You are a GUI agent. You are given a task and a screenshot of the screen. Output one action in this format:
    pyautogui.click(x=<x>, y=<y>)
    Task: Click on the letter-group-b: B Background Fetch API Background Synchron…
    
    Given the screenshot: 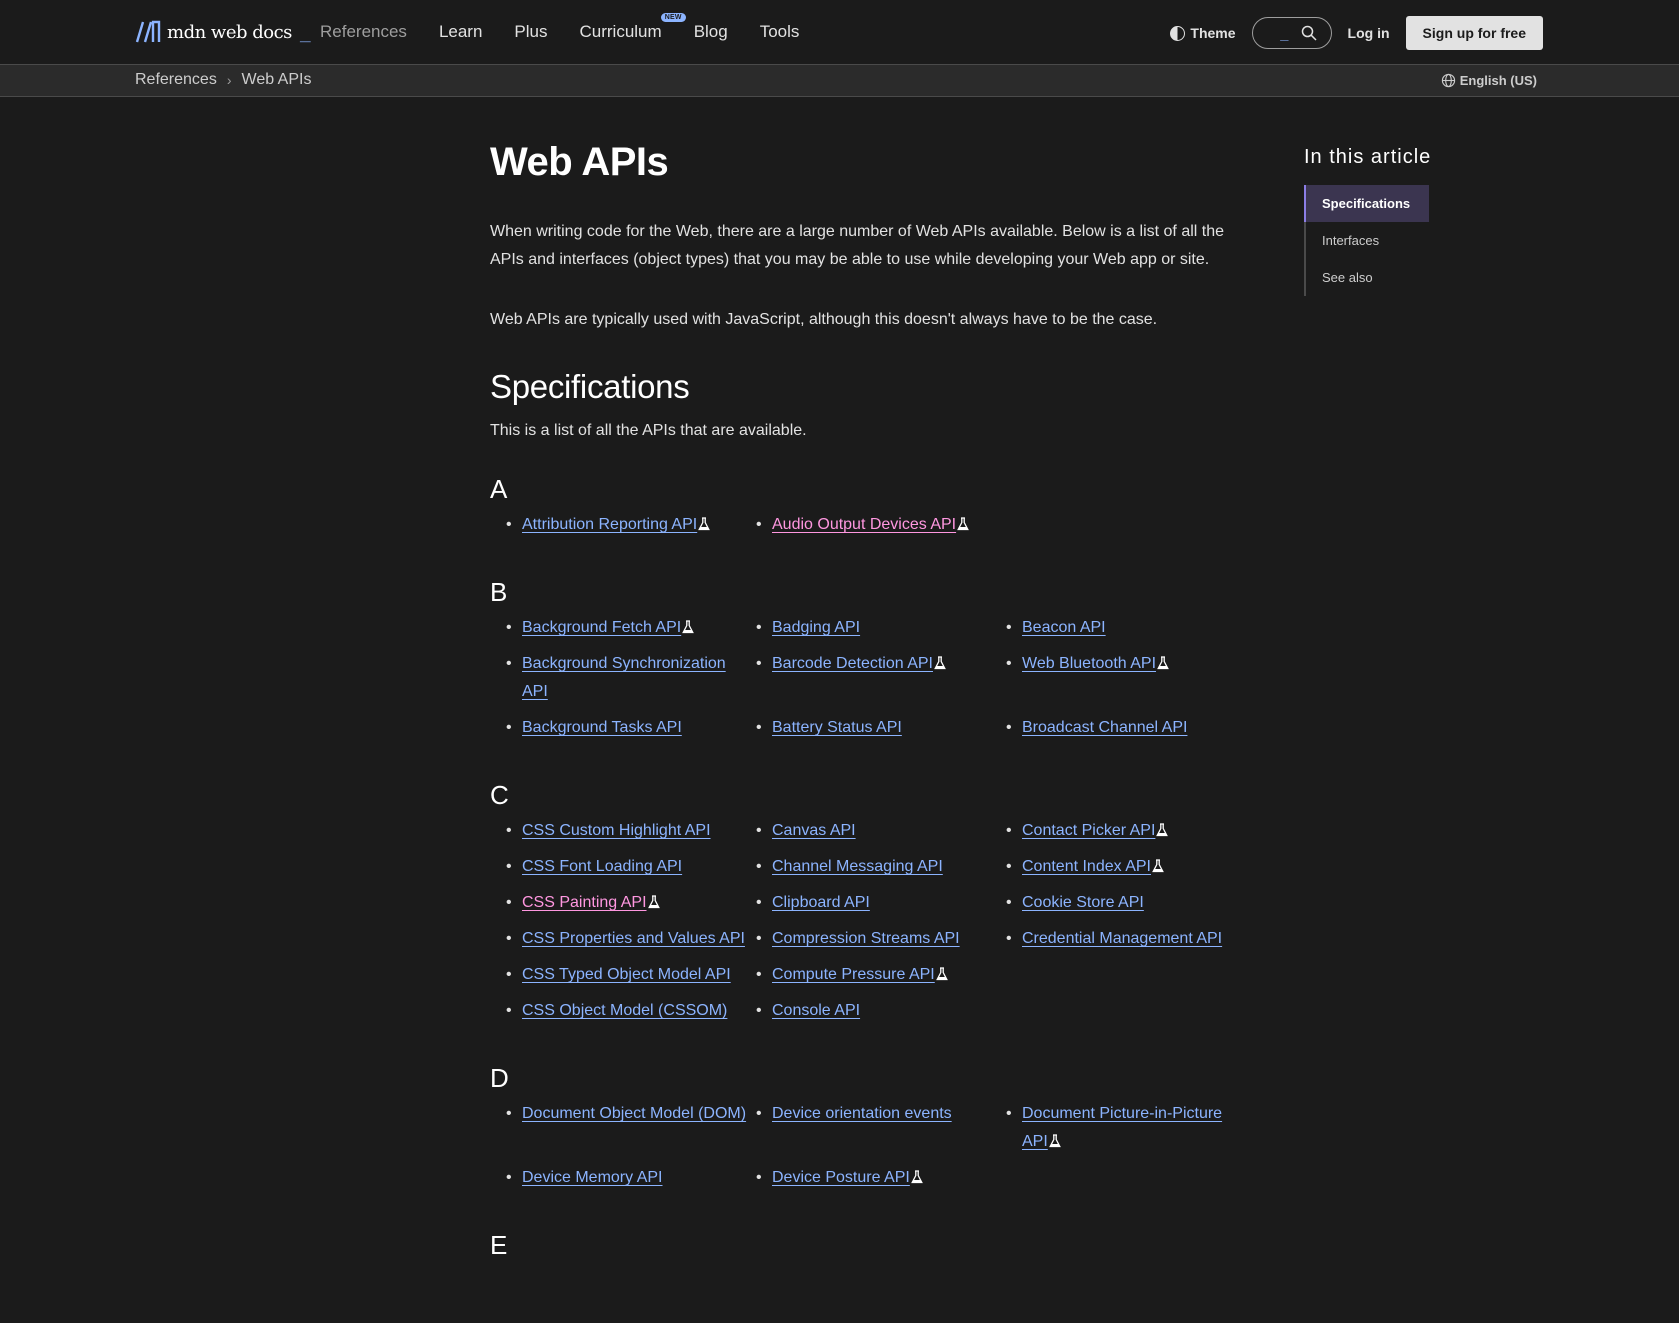 What is the action you would take?
    pyautogui.click(x=875, y=663)
    